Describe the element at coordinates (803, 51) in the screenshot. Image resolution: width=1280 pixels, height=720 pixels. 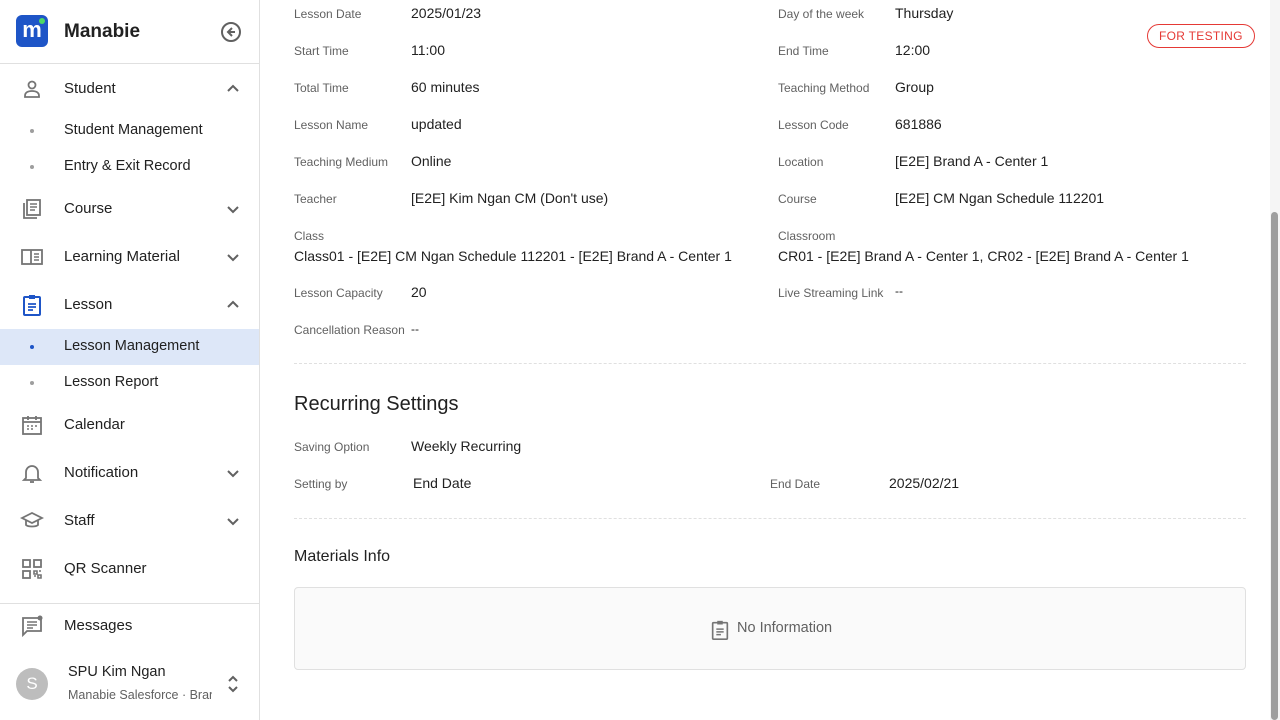
I see `field-label: End Time` at that location.